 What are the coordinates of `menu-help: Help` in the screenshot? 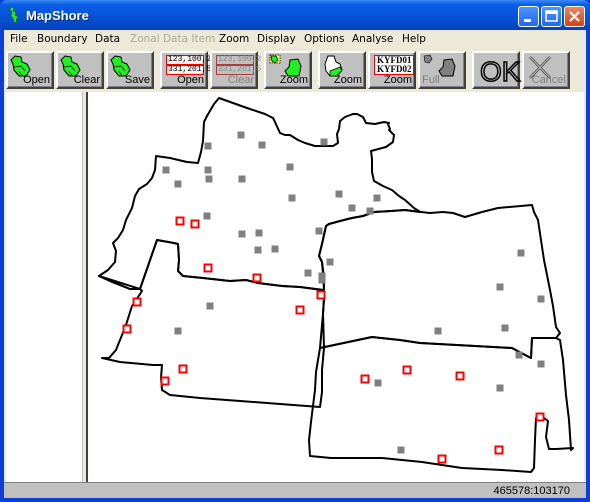 It's located at (414, 39).